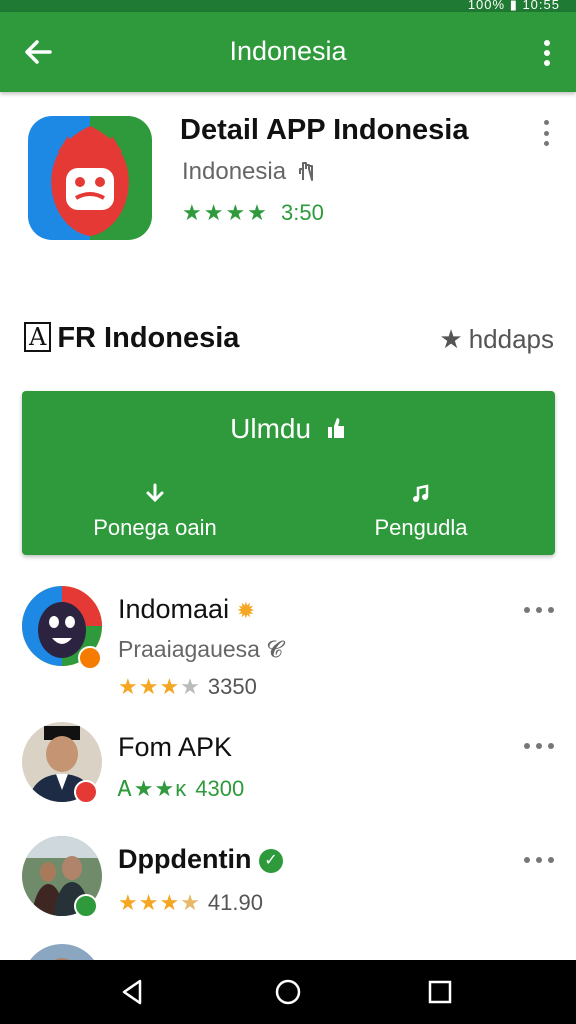 This screenshot has height=1024, width=576. Describe the element at coordinates (440, 992) in the screenshot. I see `nav-recents-icon` at that location.